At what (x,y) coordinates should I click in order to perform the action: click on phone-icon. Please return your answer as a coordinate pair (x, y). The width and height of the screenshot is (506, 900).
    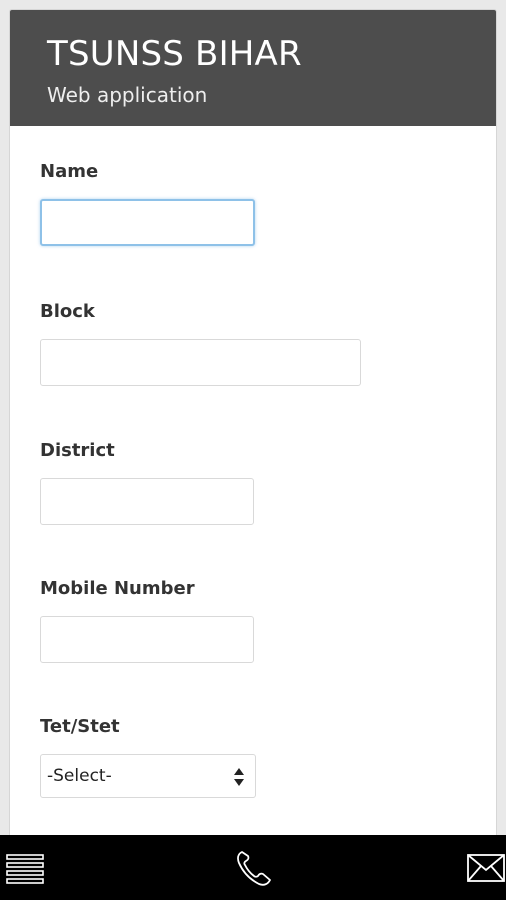
    Looking at the image, I should click on (253, 868).